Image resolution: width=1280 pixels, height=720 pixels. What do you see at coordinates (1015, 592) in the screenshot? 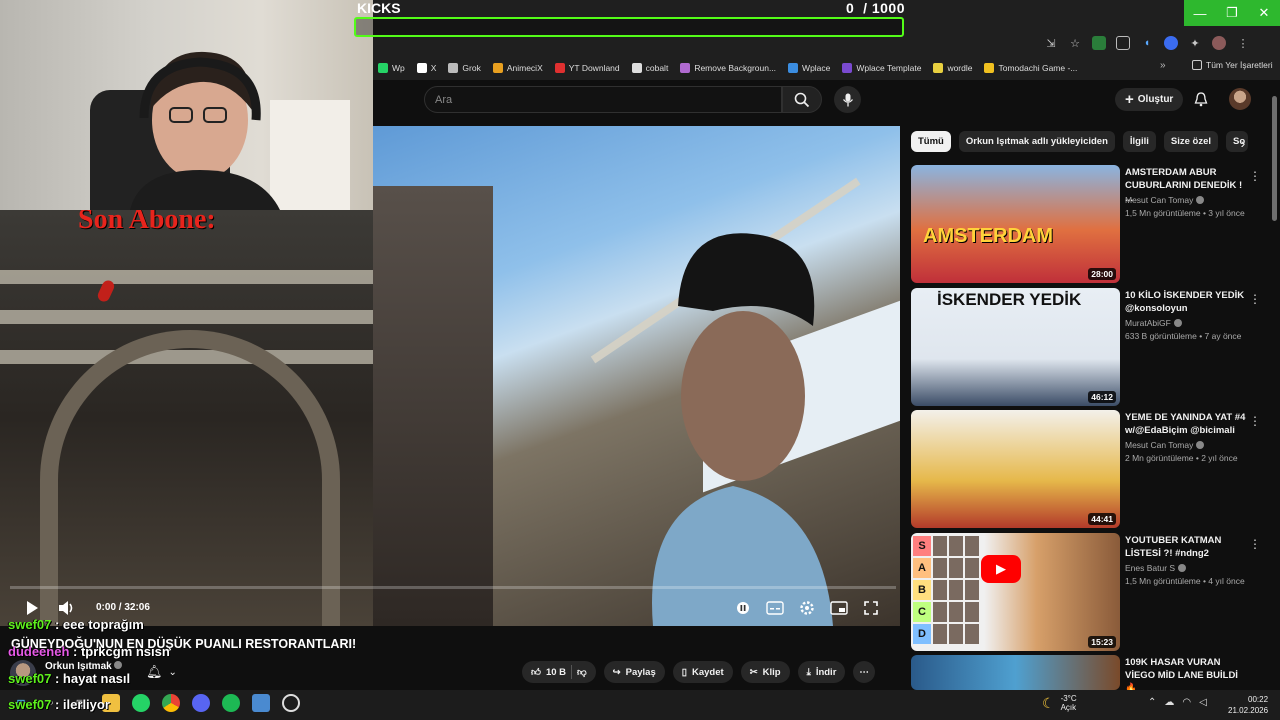
I see `video-thumbnail: SABCD ▶ 15:23` at bounding box center [1015, 592].